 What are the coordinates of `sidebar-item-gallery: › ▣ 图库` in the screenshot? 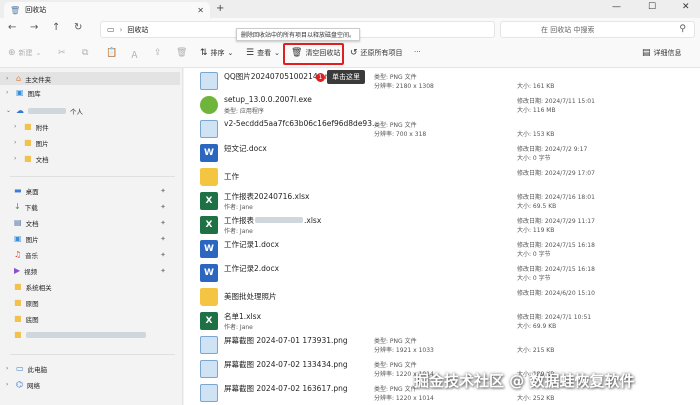 It's located at (90, 92).